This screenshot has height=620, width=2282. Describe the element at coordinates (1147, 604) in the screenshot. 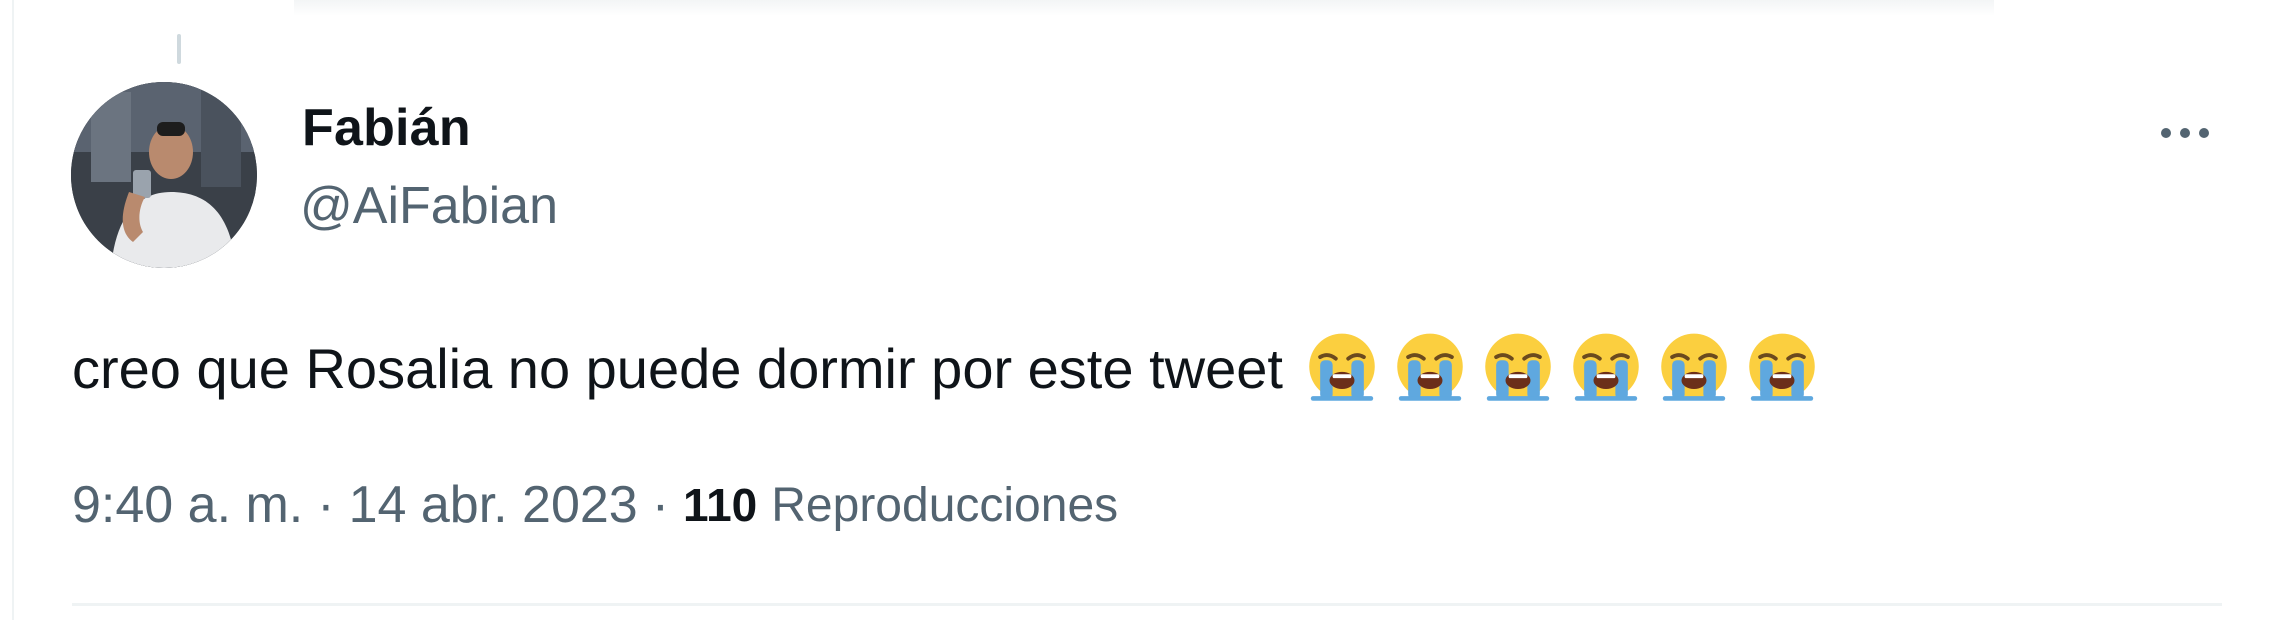

I see `tweet-divider` at that location.